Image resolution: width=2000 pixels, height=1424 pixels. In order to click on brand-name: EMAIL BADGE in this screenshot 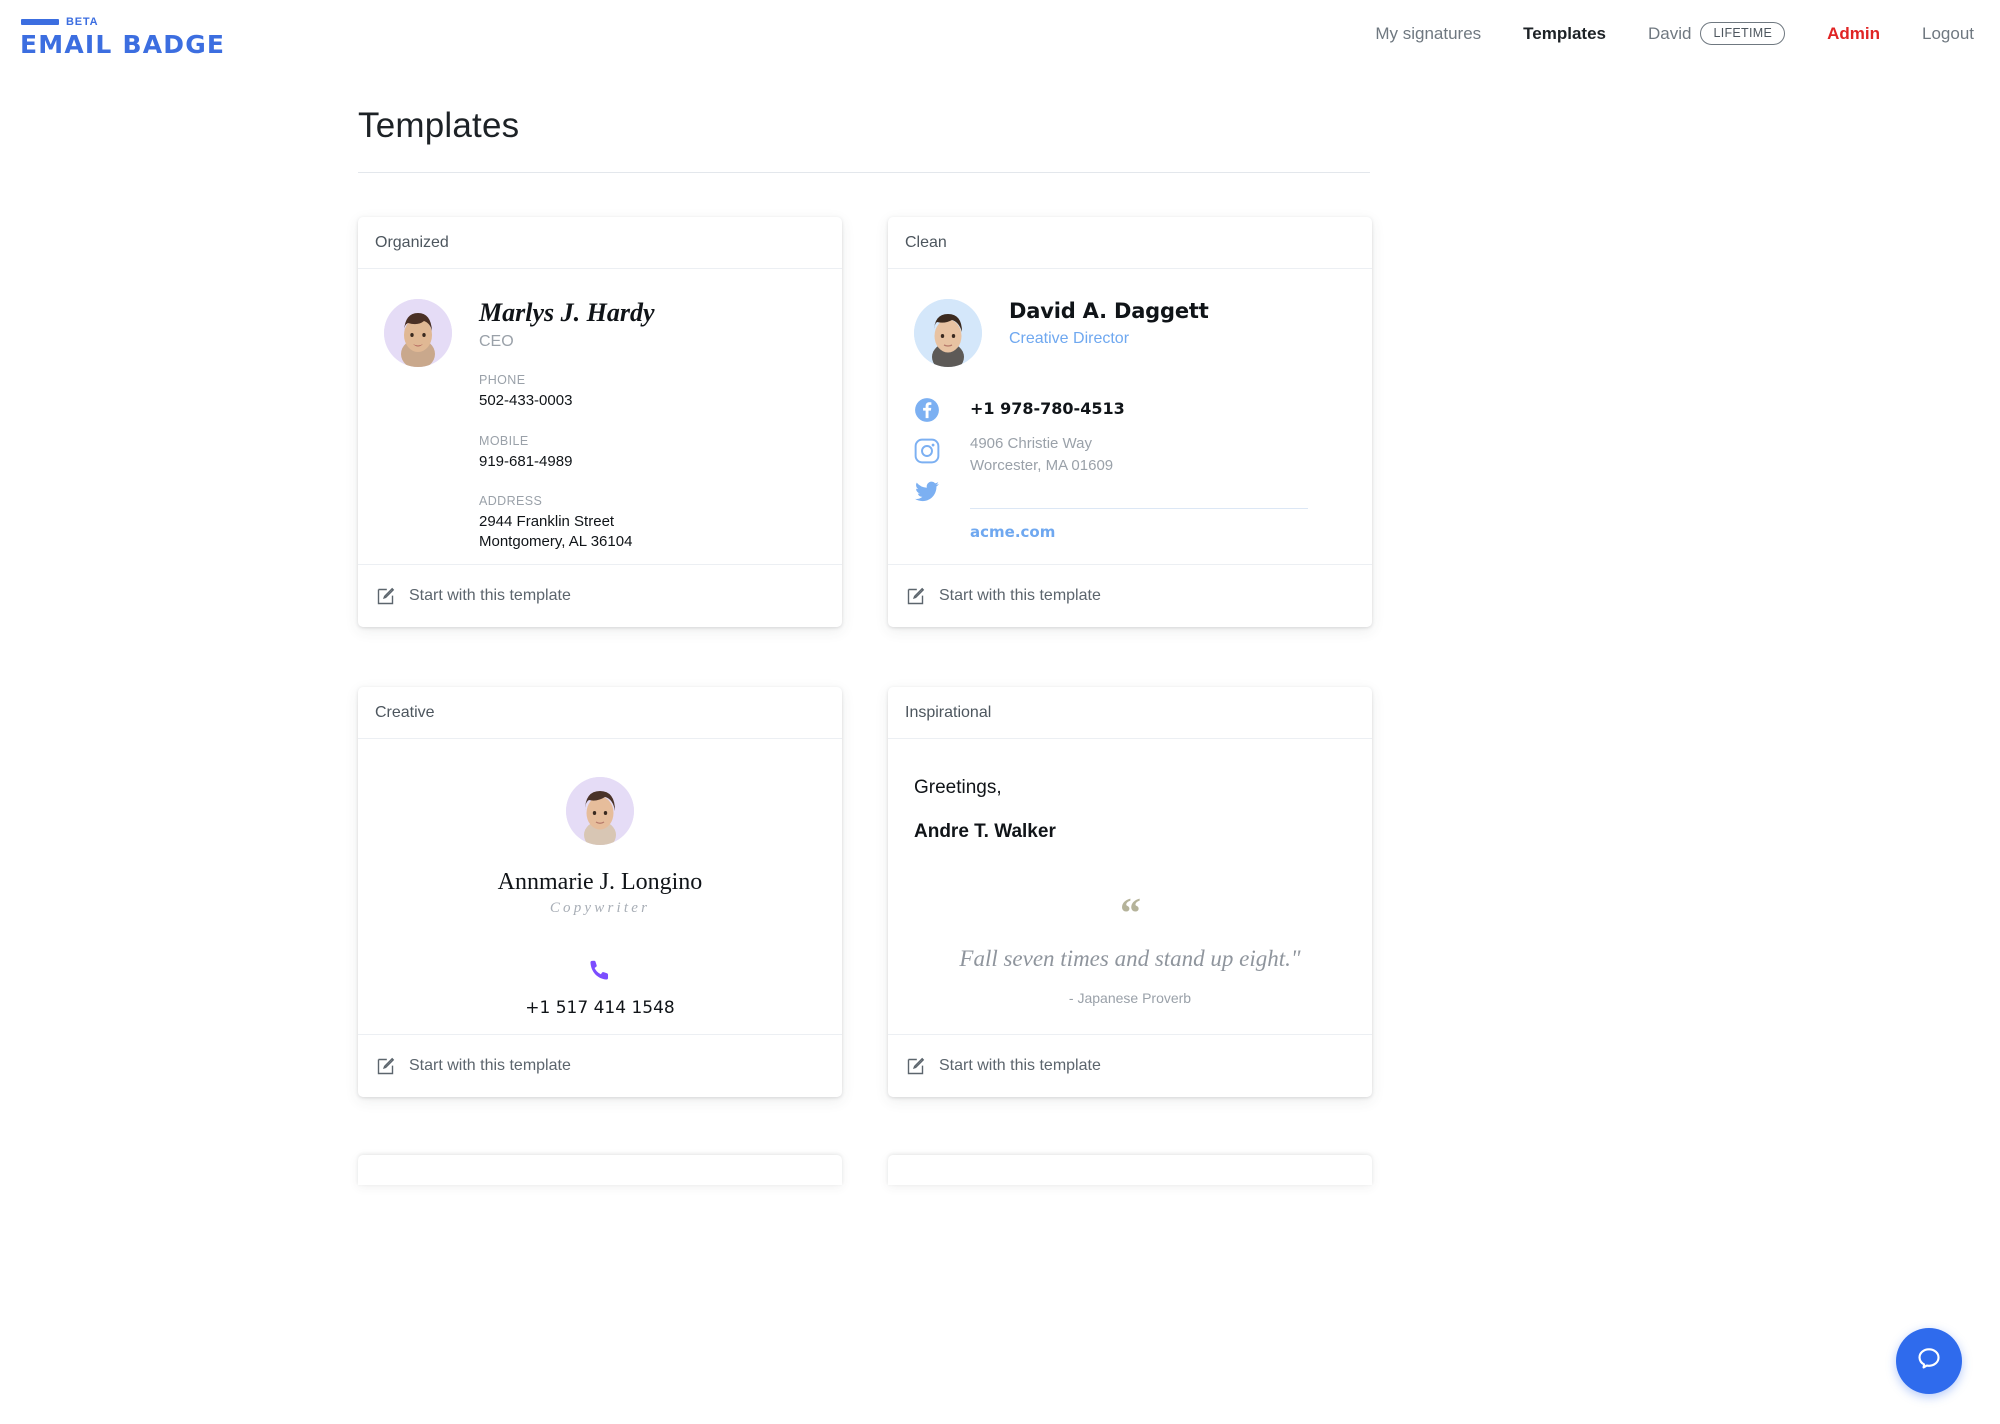, I will do `click(123, 44)`.